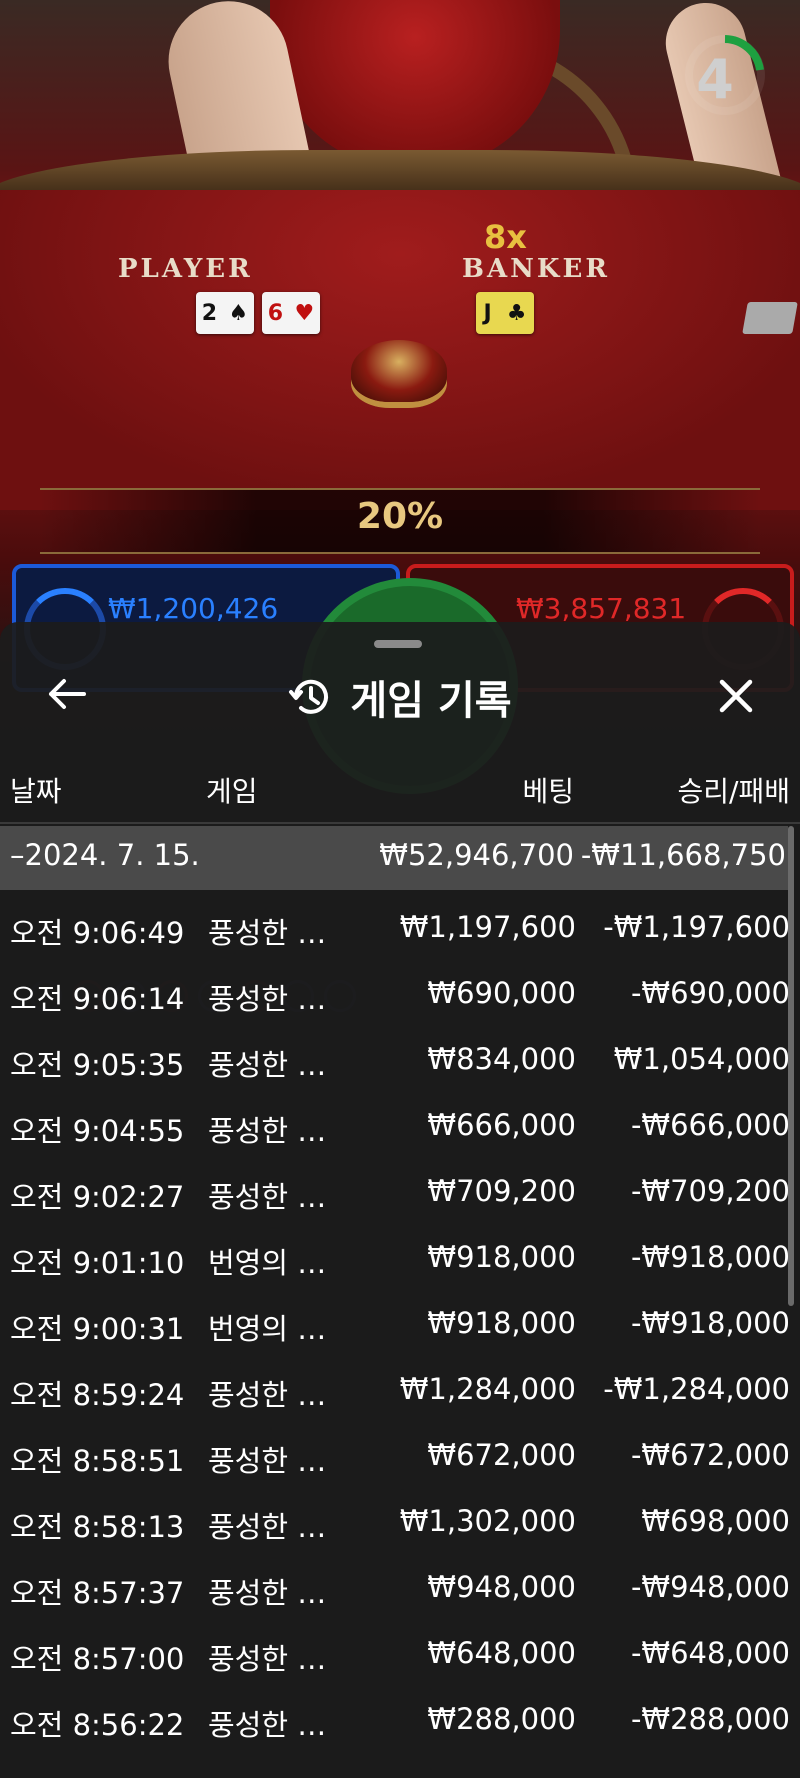 The height and width of the screenshot is (1778, 800). What do you see at coordinates (395, 1459) in the screenshot?
I see `history-row: 오전 8:58:51 풍성한 골... ₩672,000 -₩672,000` at bounding box center [395, 1459].